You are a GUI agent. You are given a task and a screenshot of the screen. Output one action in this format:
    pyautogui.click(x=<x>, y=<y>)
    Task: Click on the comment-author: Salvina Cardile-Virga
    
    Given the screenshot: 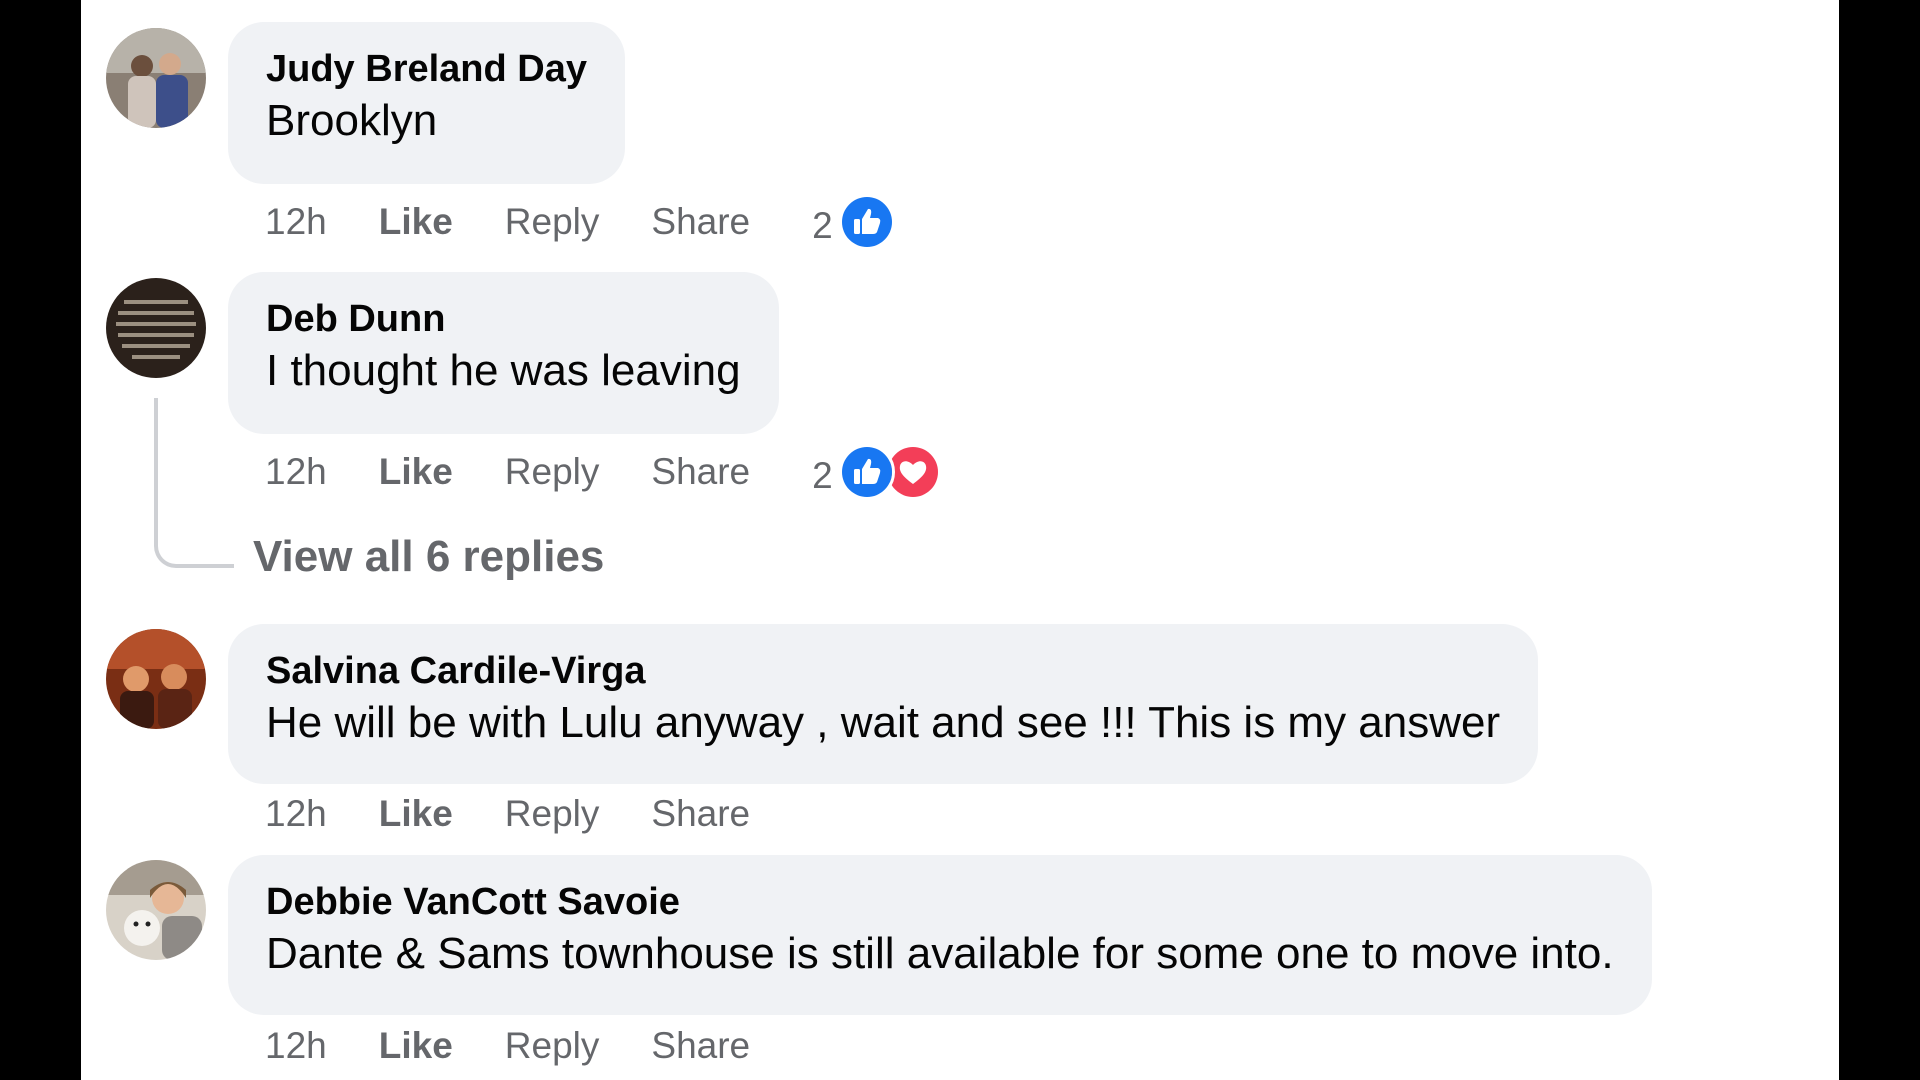 What is the action you would take?
    pyautogui.click(x=883, y=671)
    